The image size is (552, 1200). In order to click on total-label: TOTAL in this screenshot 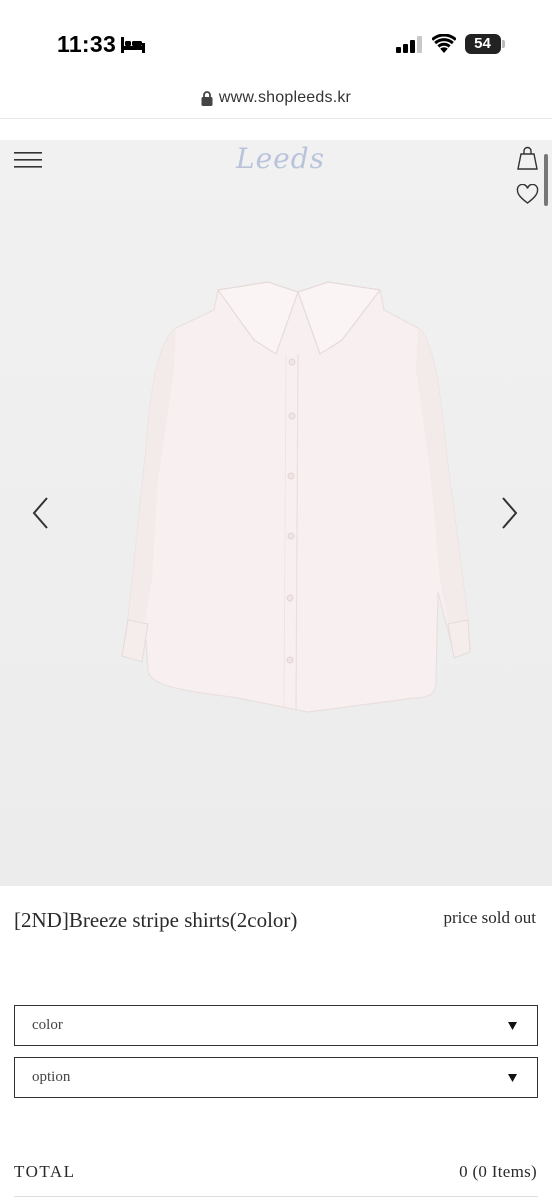, I will do `click(45, 1171)`.